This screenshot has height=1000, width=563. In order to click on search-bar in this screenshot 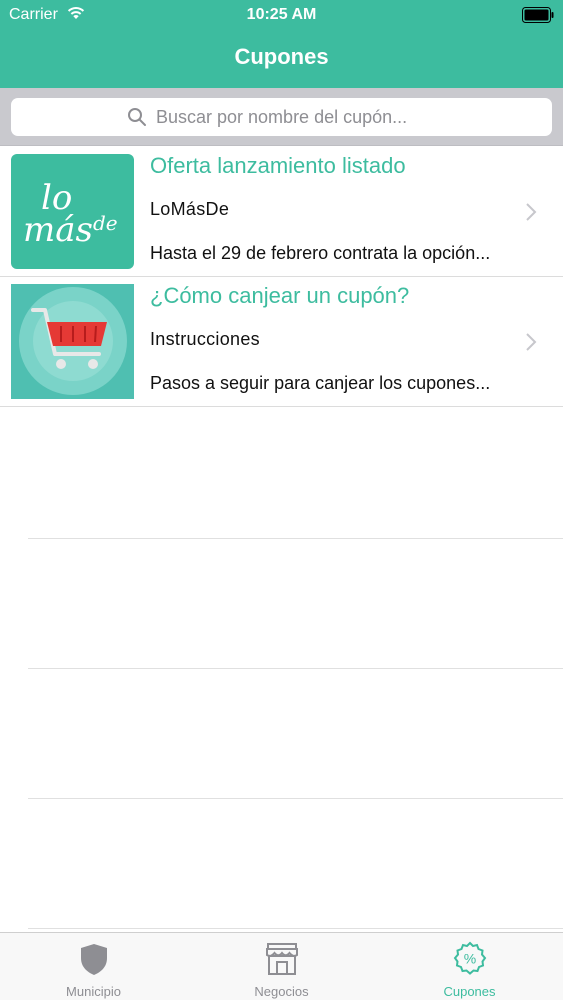, I will do `click(281, 117)`.